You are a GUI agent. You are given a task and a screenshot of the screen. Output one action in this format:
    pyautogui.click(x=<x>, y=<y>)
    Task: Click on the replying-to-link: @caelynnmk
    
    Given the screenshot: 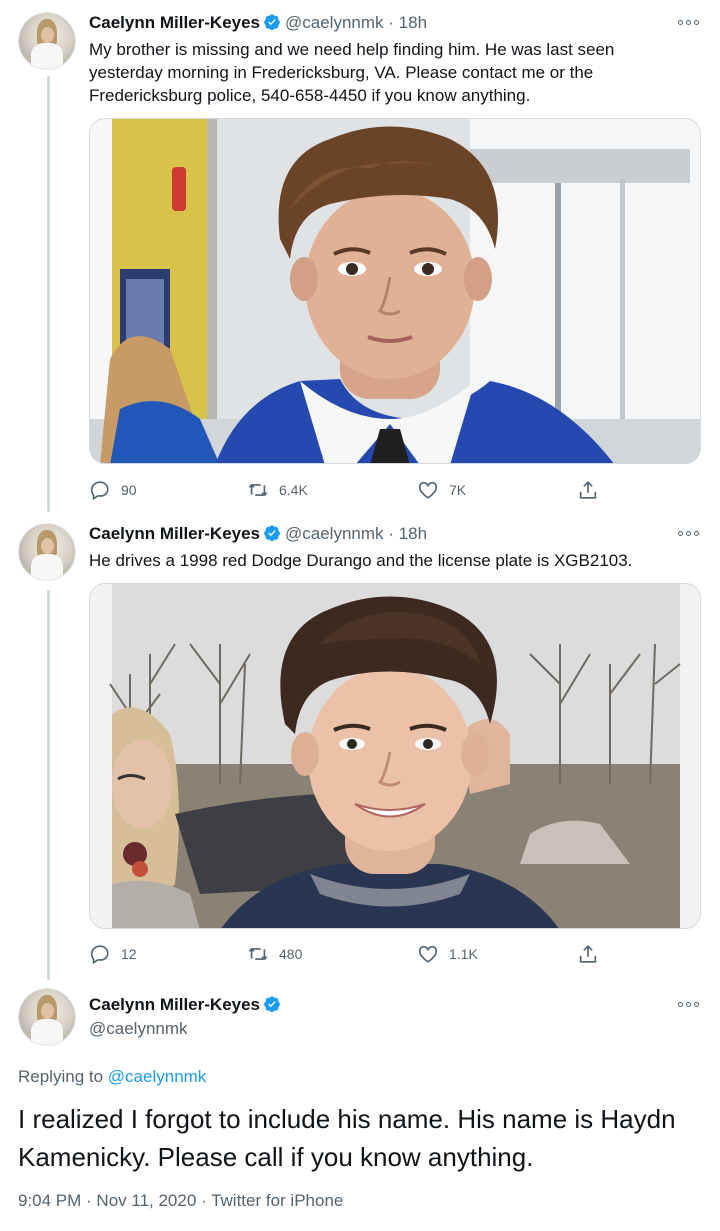 What is the action you would take?
    pyautogui.click(x=157, y=1076)
    